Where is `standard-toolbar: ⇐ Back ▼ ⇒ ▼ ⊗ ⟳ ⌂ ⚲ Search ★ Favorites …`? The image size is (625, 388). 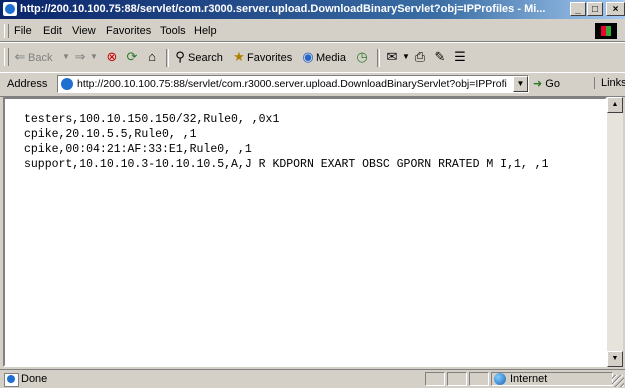 standard-toolbar: ⇐ Back ▼ ⇒ ▼ ⊗ ⟳ ⌂ ⚲ Search ★ Favorites … is located at coordinates (312, 57).